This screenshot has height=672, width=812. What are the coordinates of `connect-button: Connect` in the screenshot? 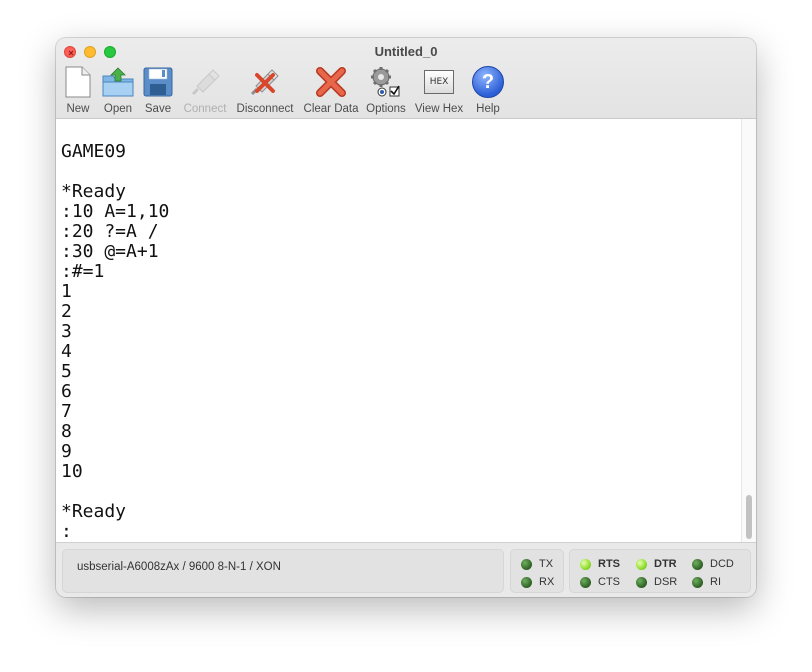 It's located at (205, 90).